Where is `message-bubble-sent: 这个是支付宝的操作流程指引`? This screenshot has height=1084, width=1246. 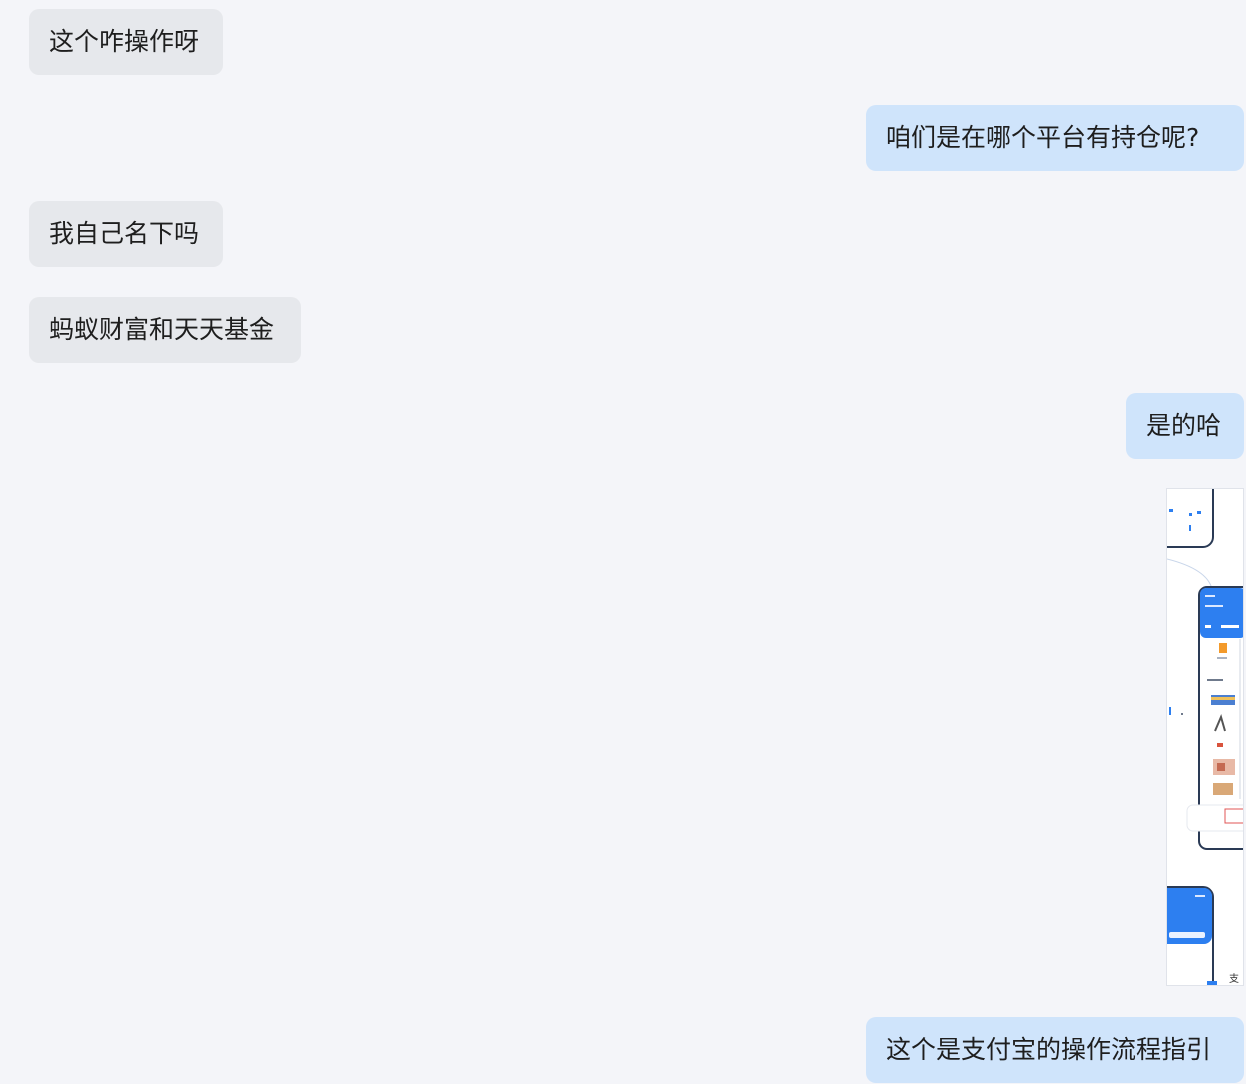 message-bubble-sent: 这个是支付宝的操作流程指引 is located at coordinates (1055, 1050).